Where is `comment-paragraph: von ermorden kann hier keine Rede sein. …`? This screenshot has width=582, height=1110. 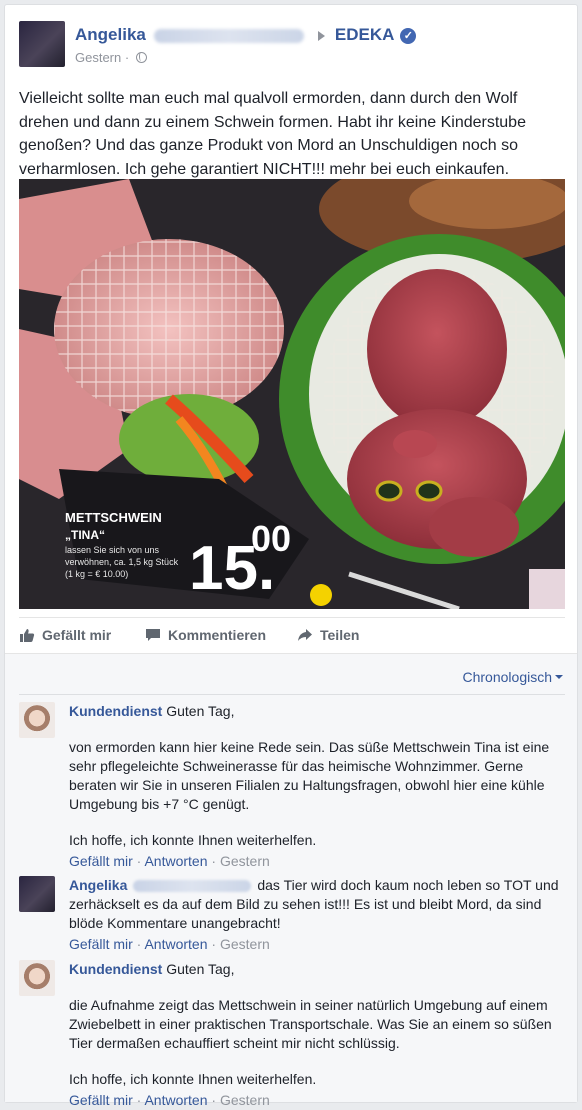
comment-paragraph: von ermorden kann hier keine Rede sein. … is located at coordinates (309, 775).